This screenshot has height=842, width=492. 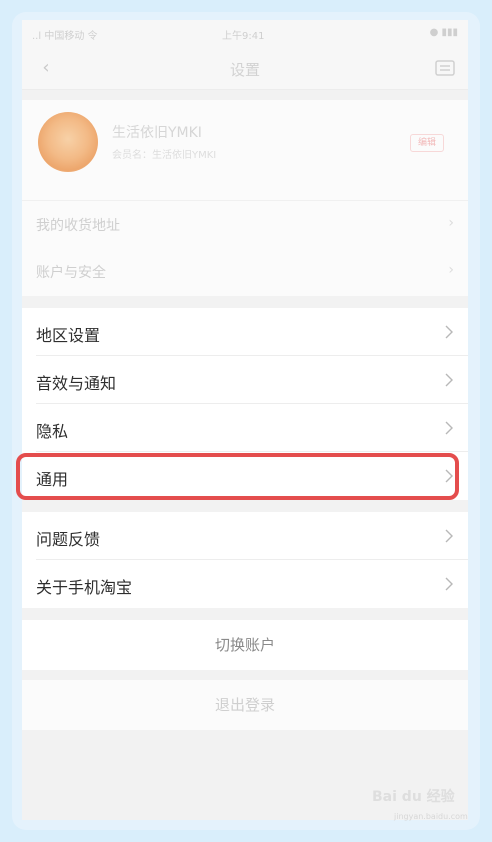 I want to click on row-privacy-label: 隐私, so click(x=52, y=431).